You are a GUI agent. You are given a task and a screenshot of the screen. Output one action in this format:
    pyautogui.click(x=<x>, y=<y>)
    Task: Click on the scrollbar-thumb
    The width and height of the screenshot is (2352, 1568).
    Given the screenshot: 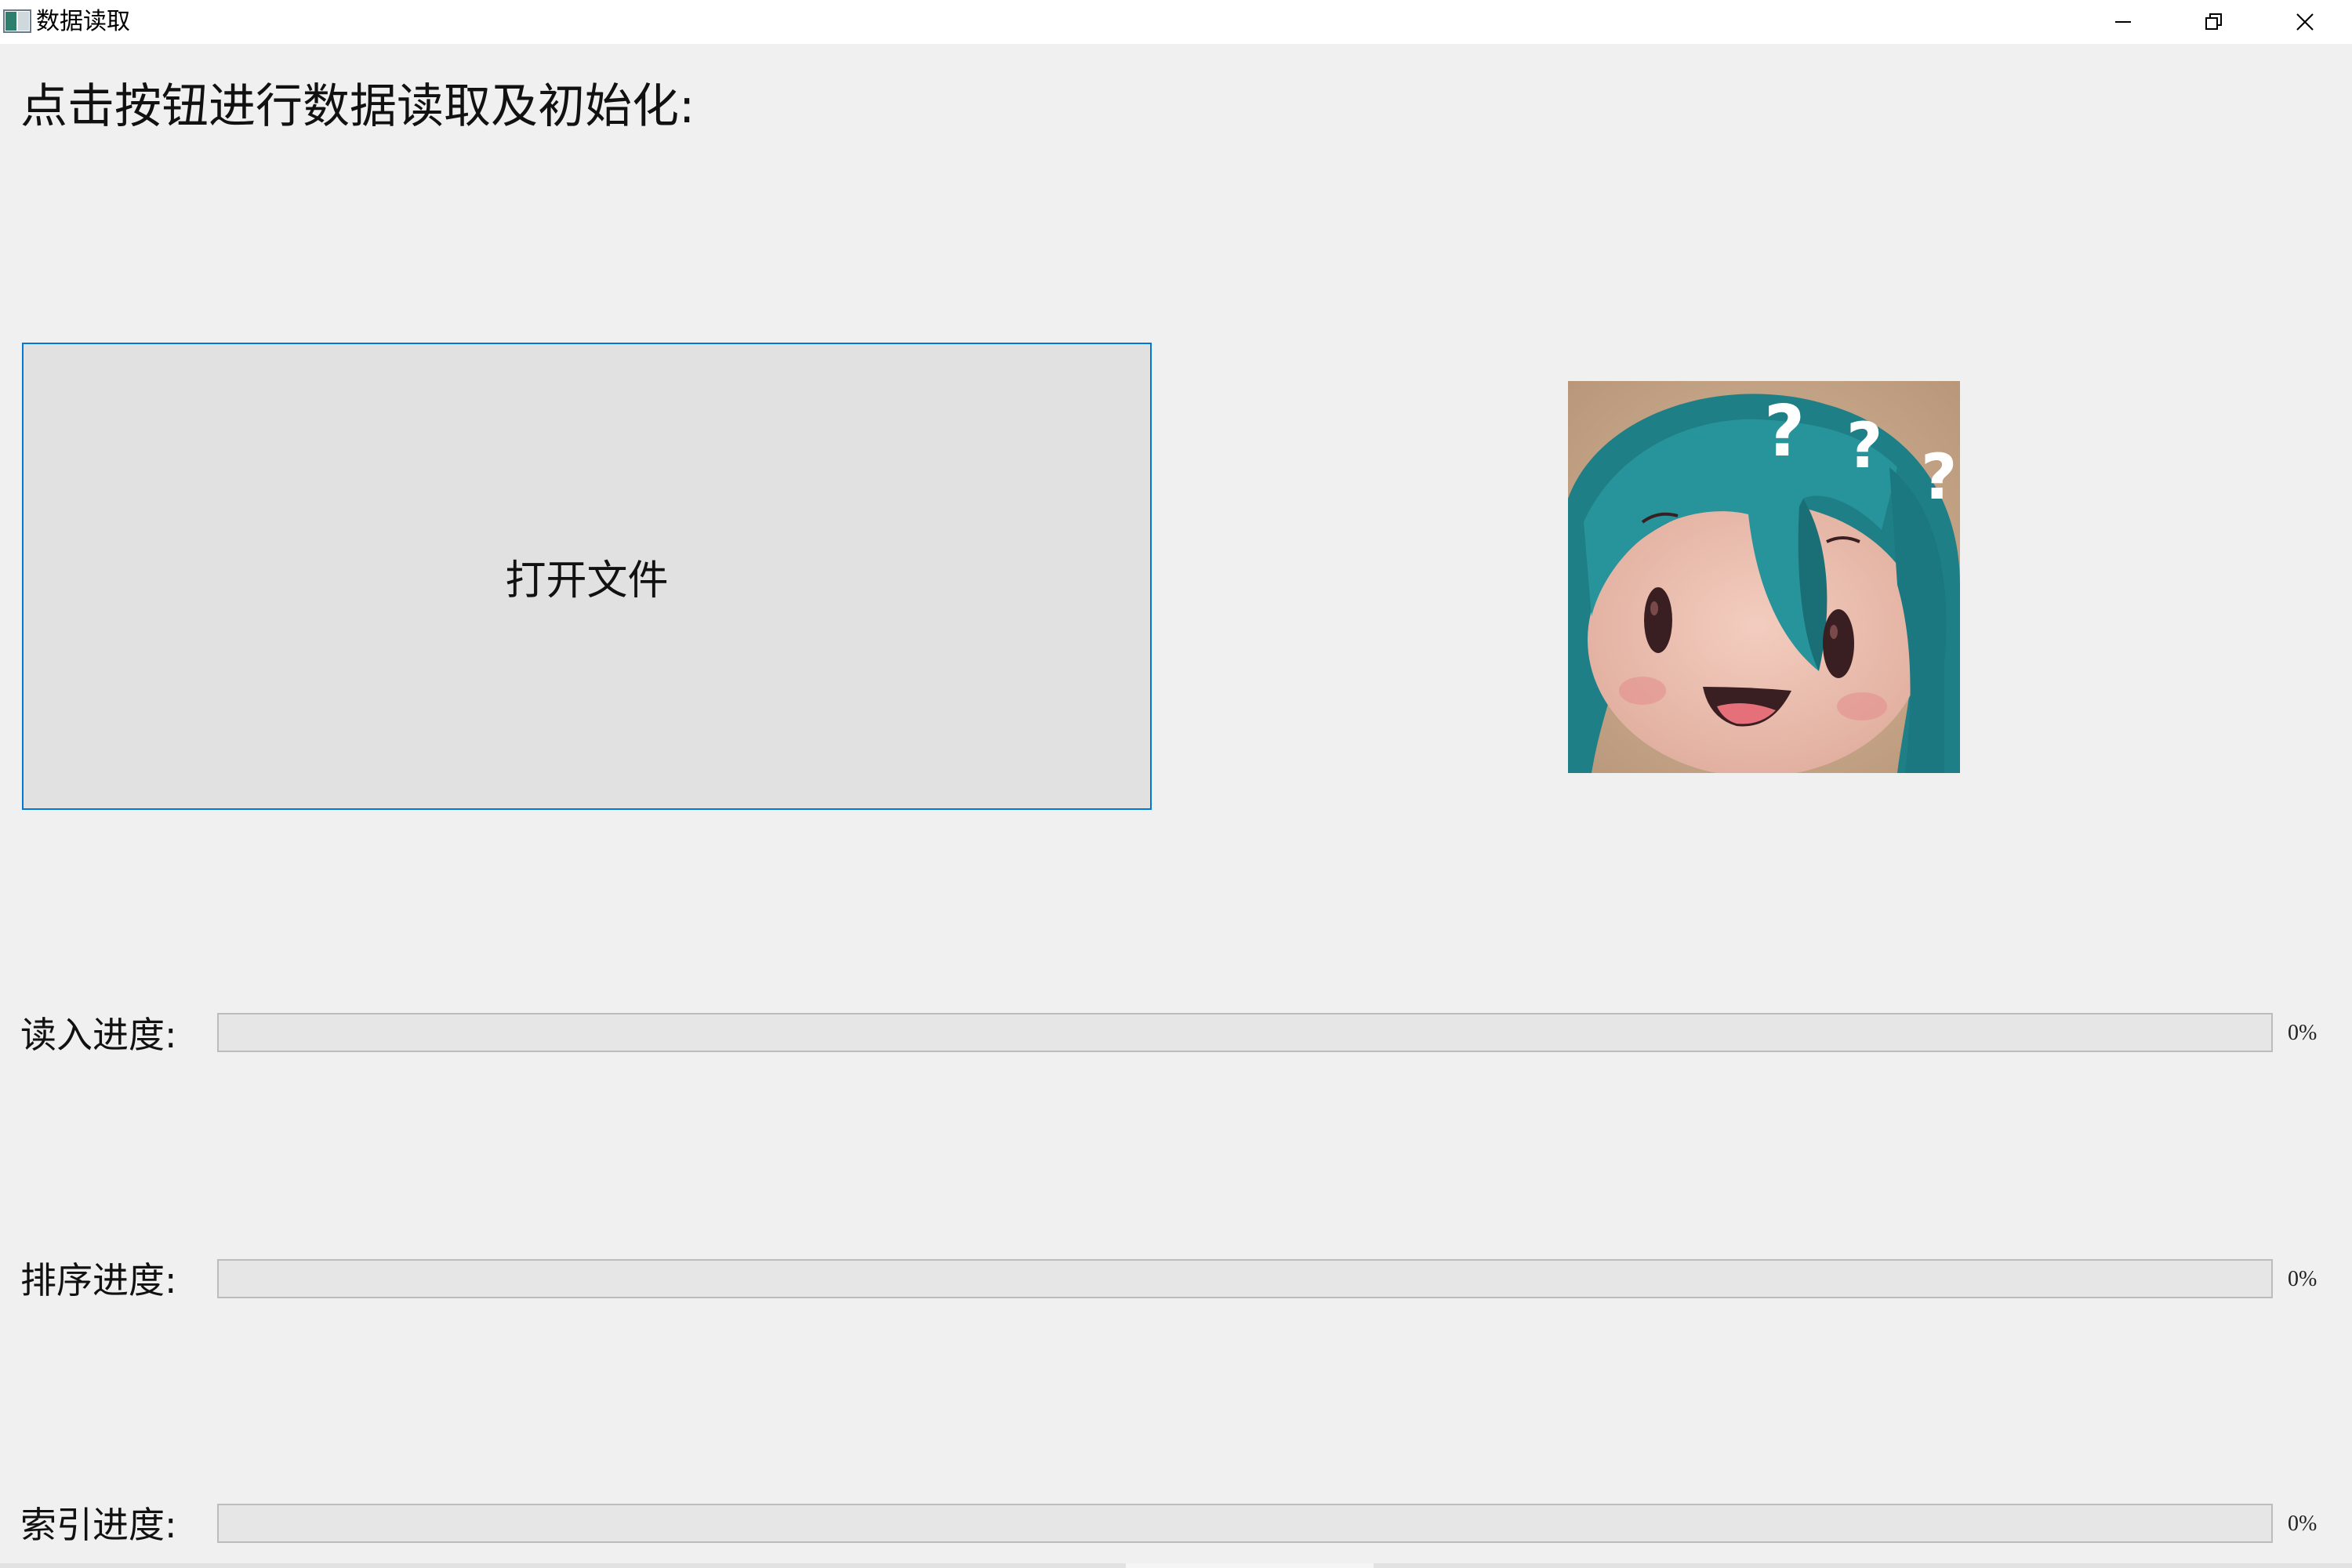 What is the action you would take?
    pyautogui.click(x=1250, y=1565)
    